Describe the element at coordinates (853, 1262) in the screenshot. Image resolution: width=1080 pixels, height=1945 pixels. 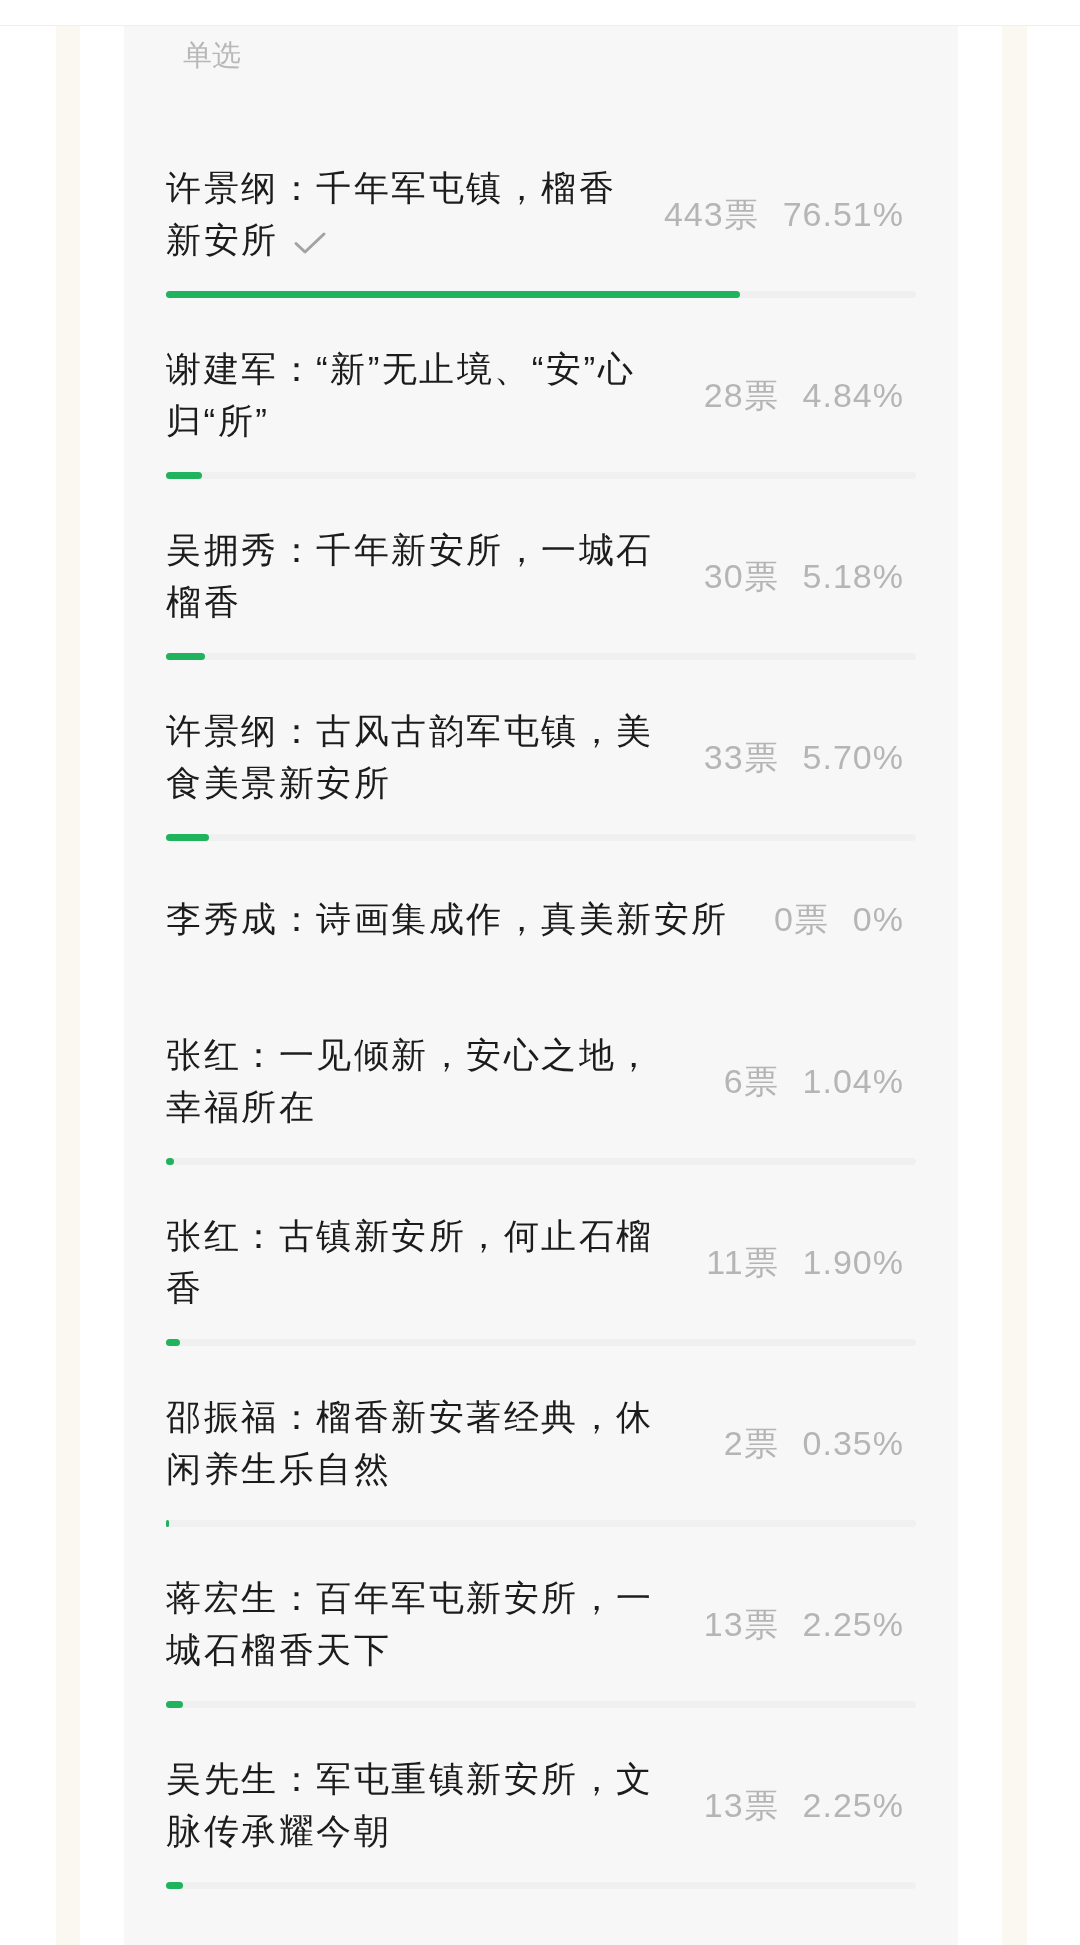
I see `vote-percent: 1.90%` at that location.